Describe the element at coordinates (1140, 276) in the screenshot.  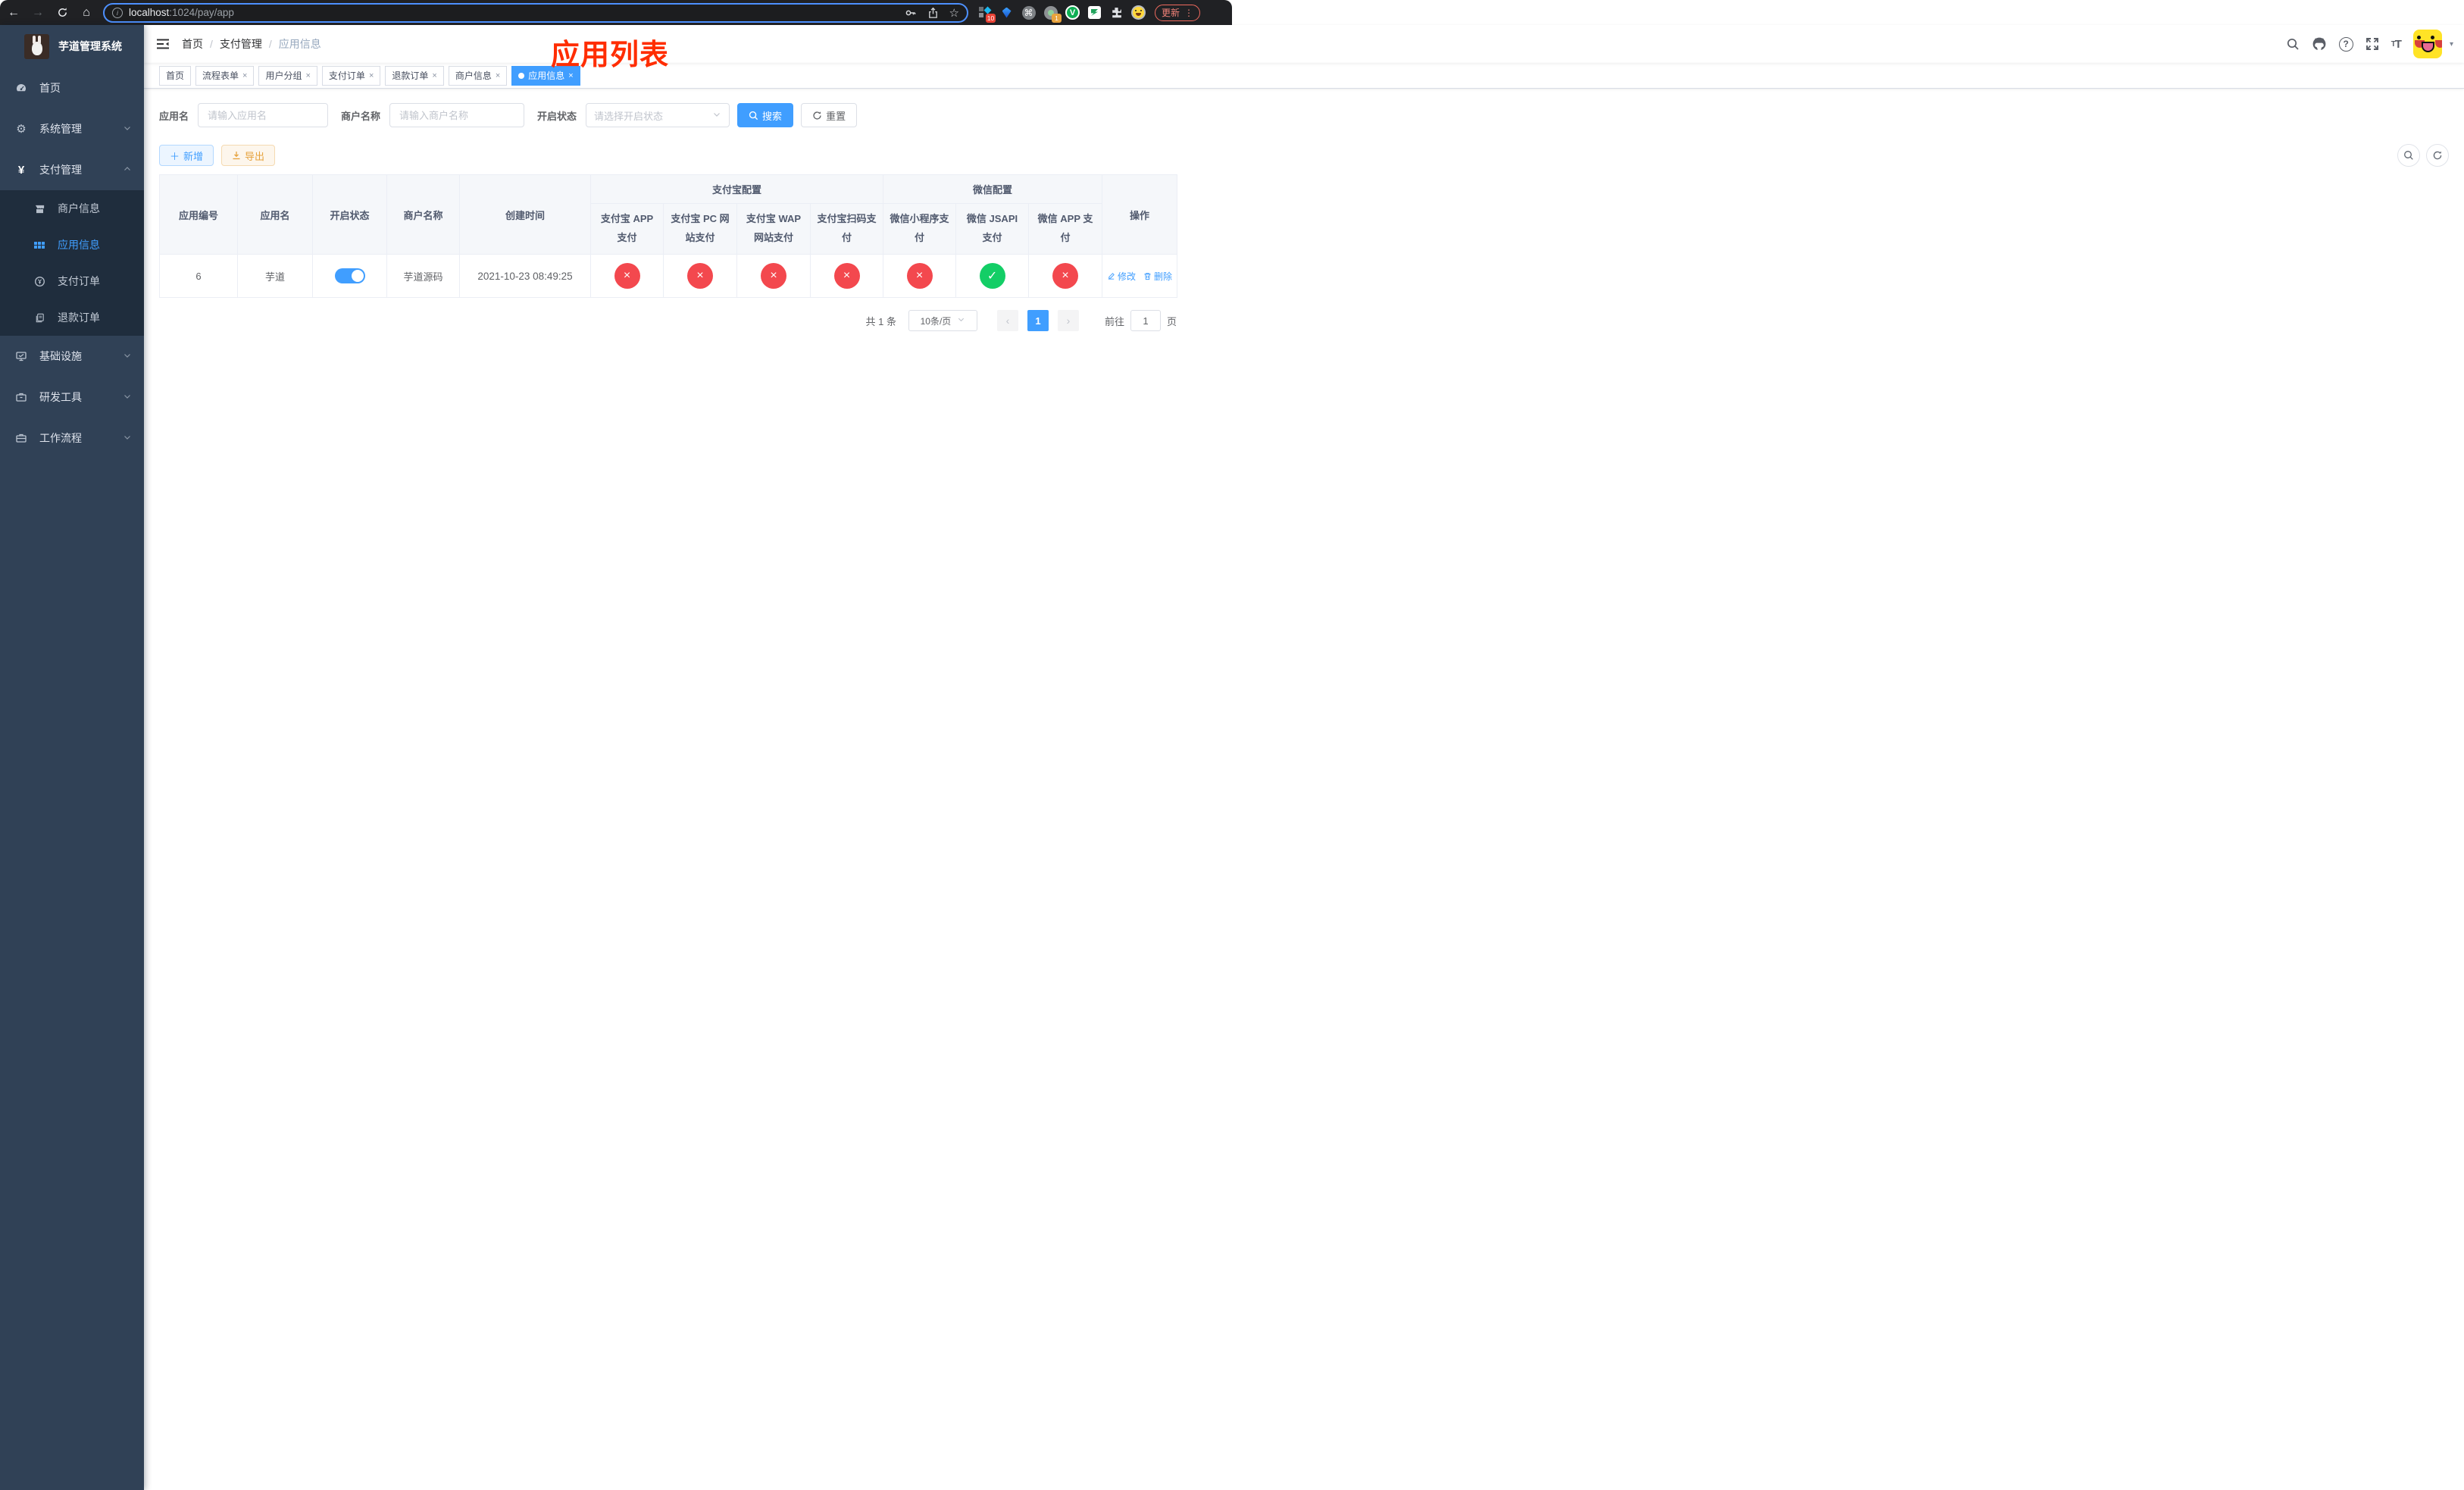
I see `cell-actions: 修改 删除` at that location.